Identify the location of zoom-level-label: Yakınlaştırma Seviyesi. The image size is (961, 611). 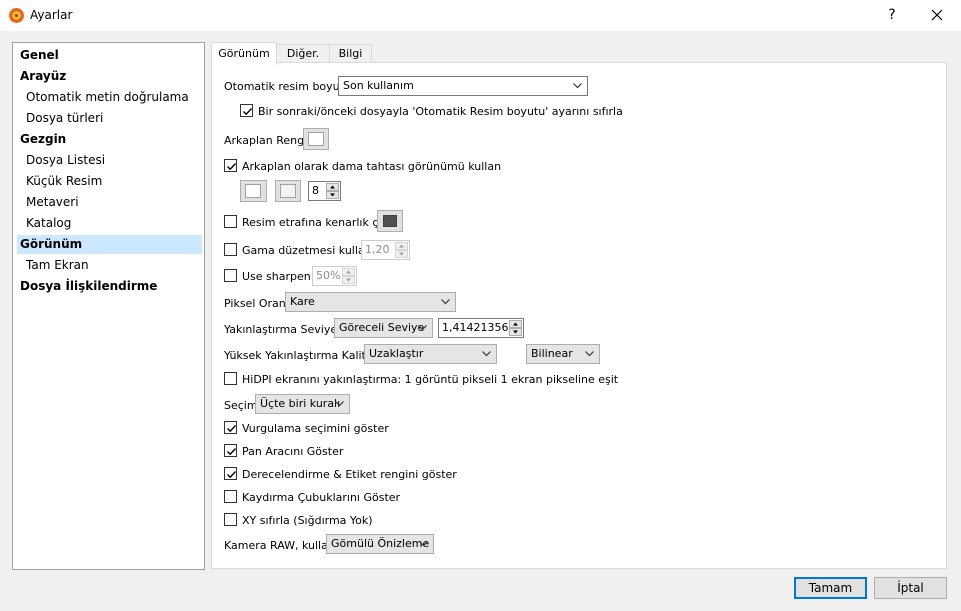
(285, 329).